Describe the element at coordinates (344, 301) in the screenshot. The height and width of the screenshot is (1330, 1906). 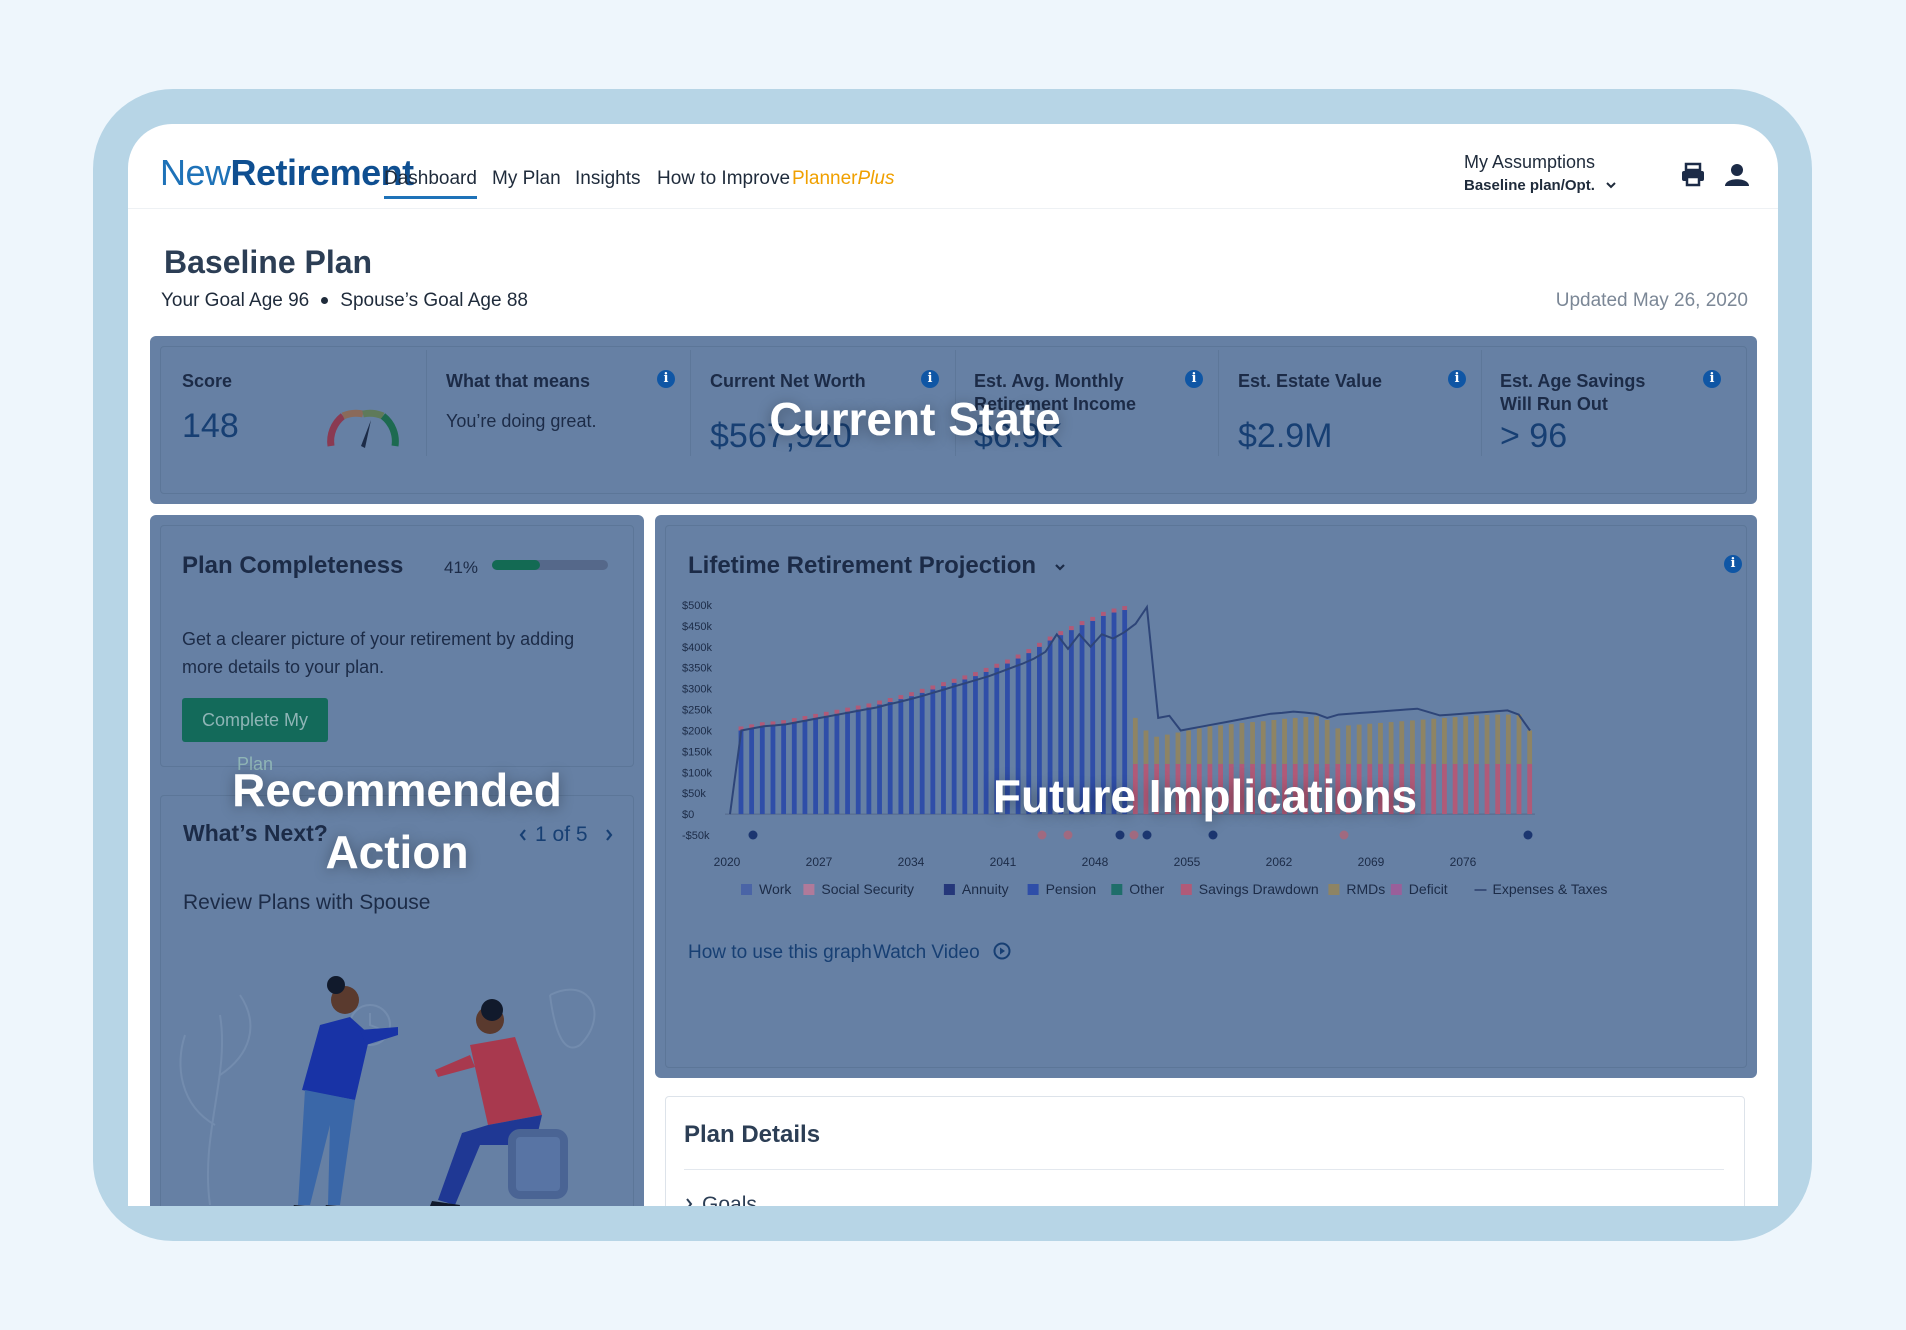
I see `goal-ages: Your Goal Age 96 Spouse’s Goal Age 88` at that location.